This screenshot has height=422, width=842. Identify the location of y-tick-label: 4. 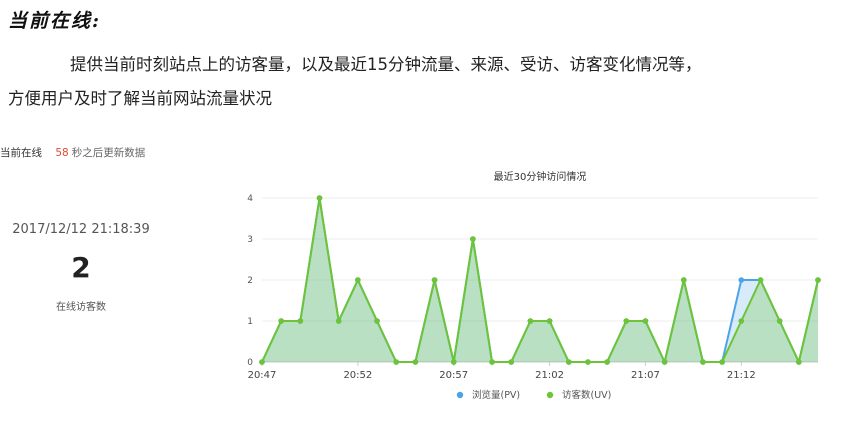
(250, 199).